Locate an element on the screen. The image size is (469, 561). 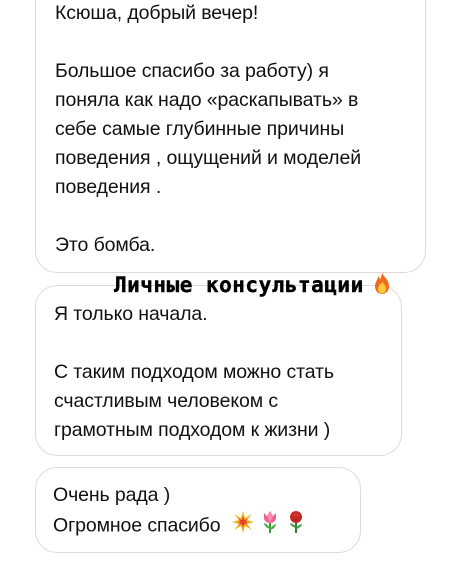
message-text: Огромное спасибо is located at coordinates (137, 525).